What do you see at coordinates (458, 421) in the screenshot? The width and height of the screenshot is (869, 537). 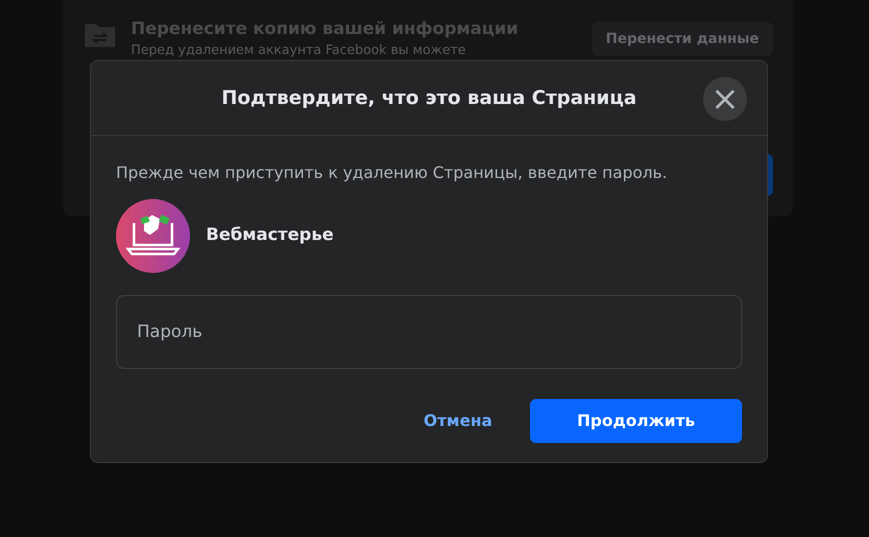 I see `cancel-button: Отмена` at bounding box center [458, 421].